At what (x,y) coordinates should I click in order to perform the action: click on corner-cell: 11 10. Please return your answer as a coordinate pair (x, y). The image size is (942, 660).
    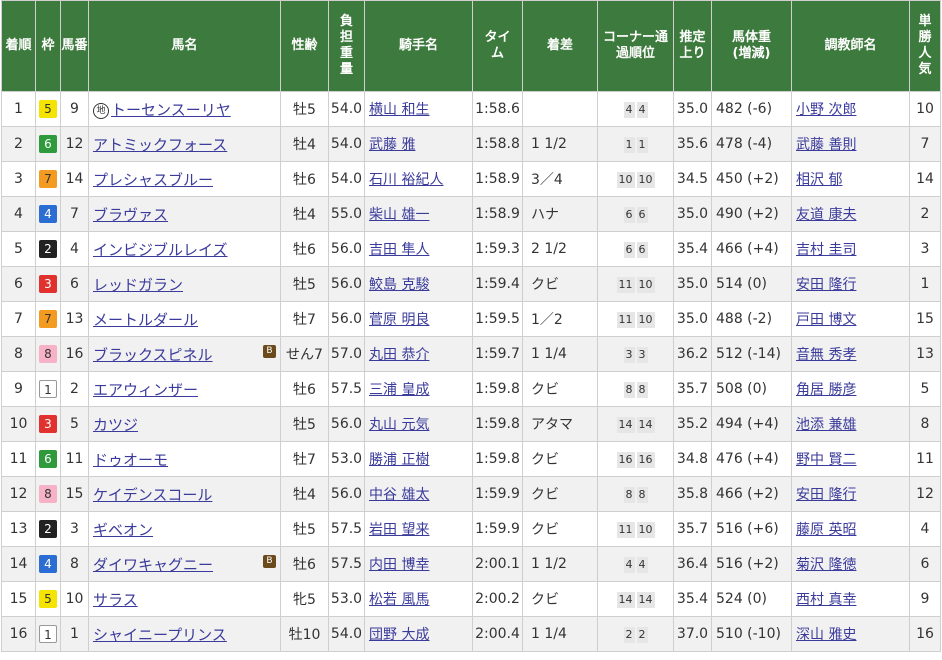
    Looking at the image, I should click on (635, 319).